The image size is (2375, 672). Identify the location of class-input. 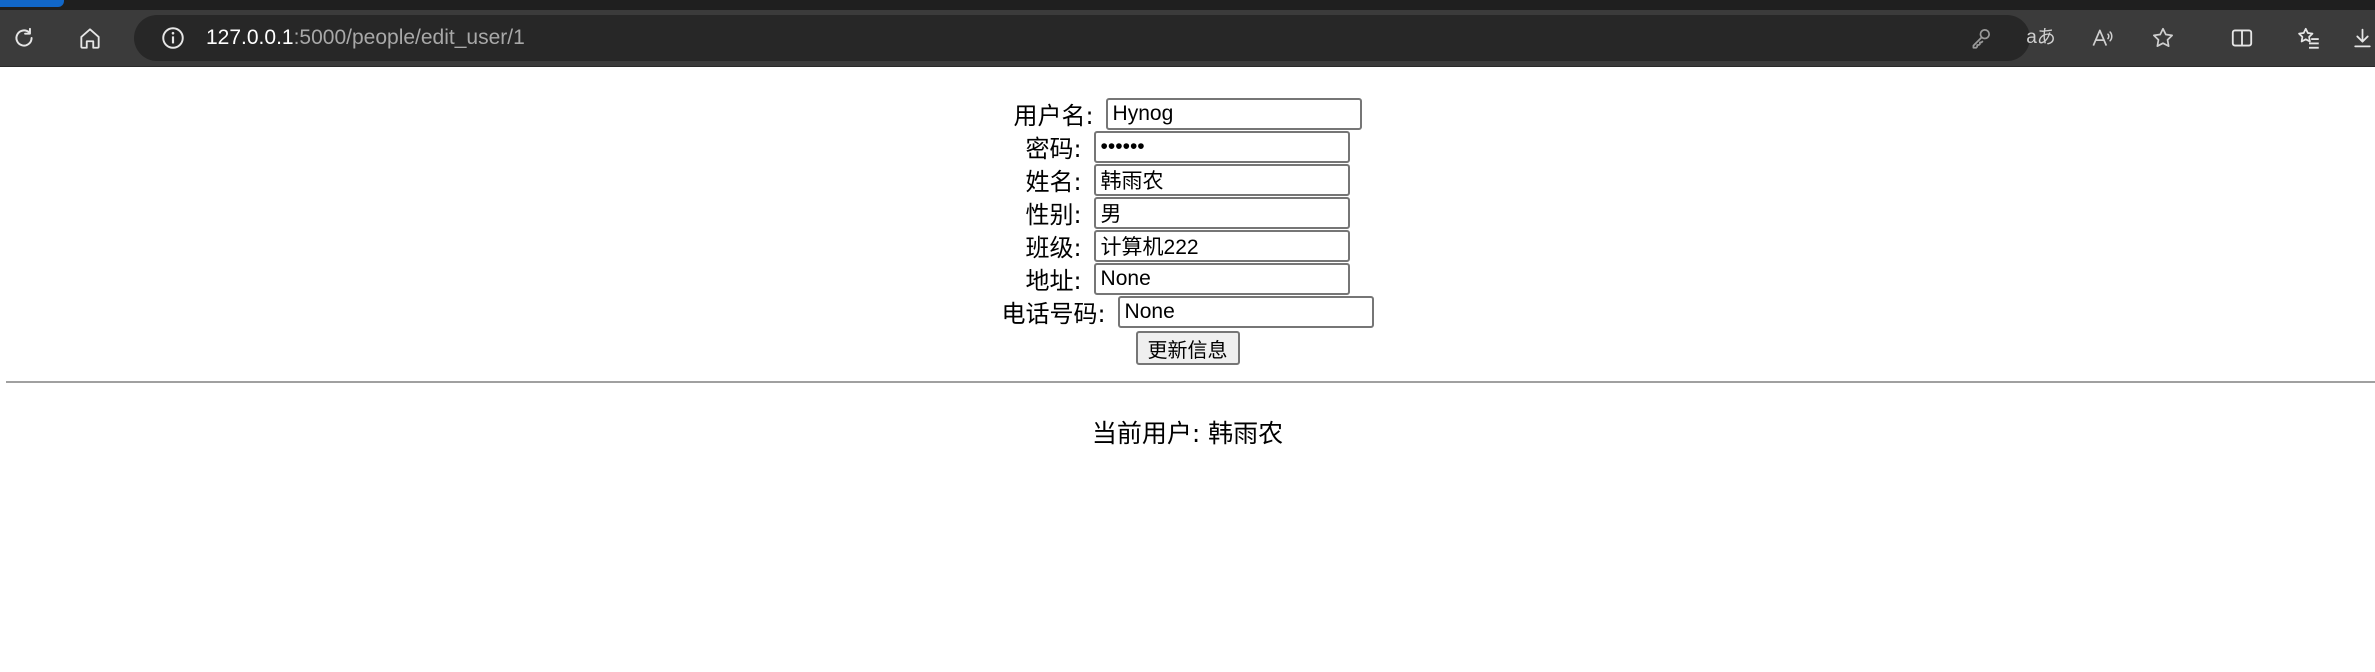
(1221, 245).